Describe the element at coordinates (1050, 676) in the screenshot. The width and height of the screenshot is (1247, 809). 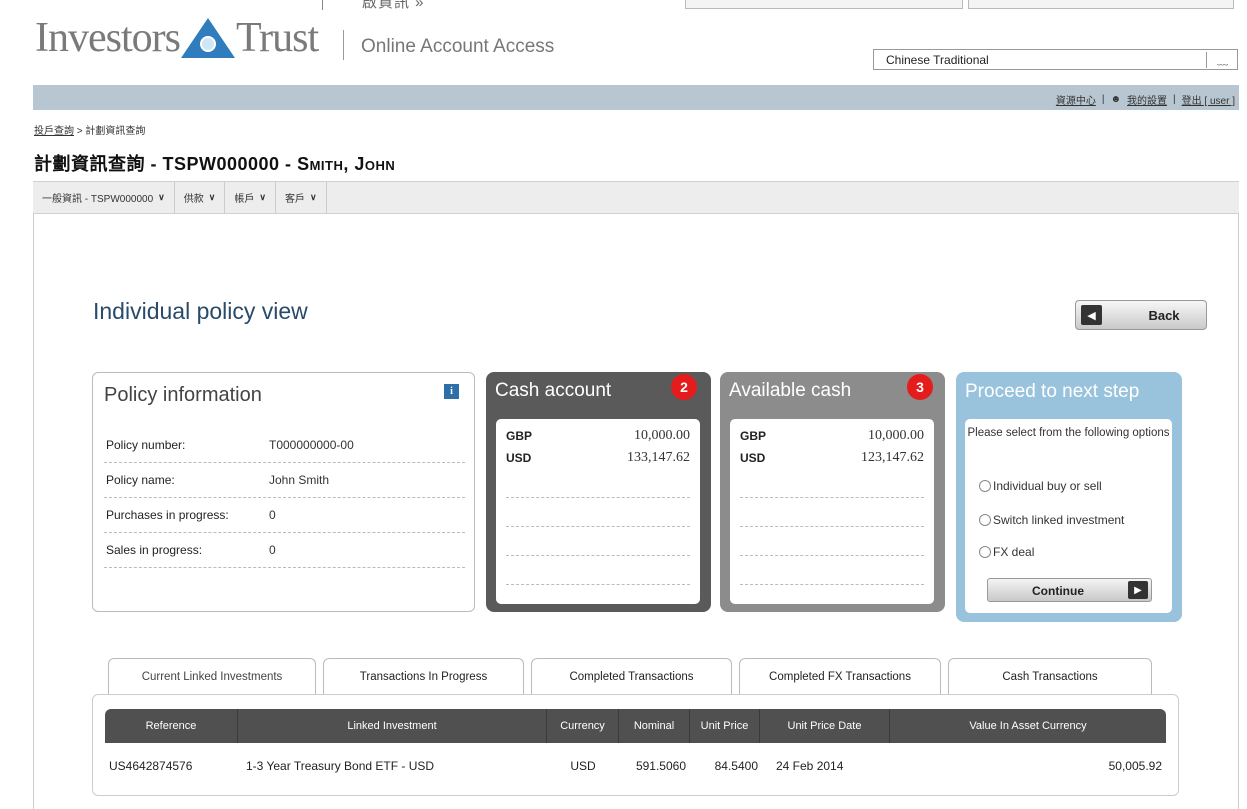
I see `tab-cash-transactions: Cash Transactions` at that location.